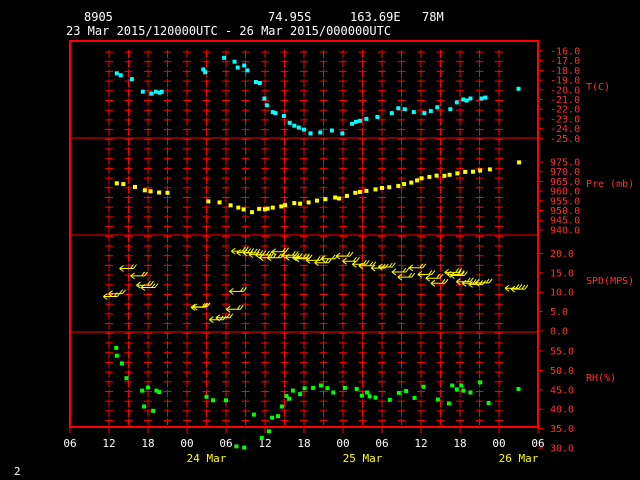 Image resolution: width=640 pixels, height=480 pixels. What do you see at coordinates (562, 429) in the screenshot?
I see `y-tick-label: 35.0` at bounding box center [562, 429].